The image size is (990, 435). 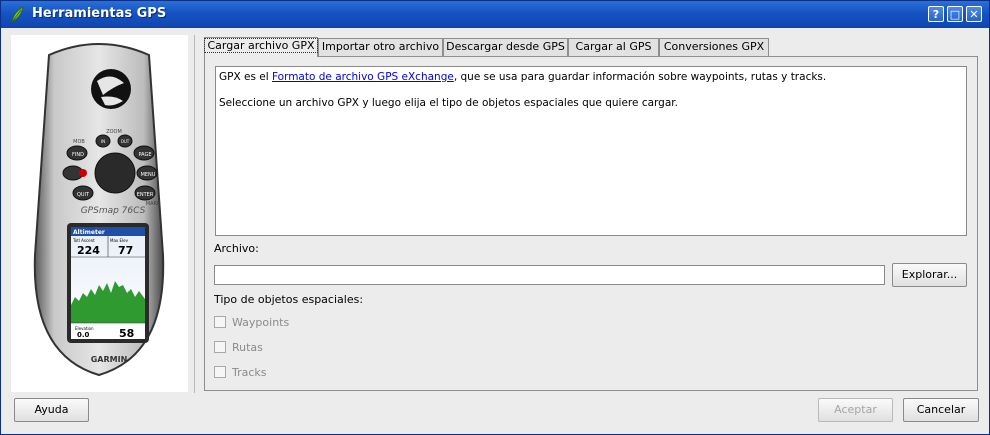 I want to click on key-quit-label: QUIT, so click(x=83, y=195).